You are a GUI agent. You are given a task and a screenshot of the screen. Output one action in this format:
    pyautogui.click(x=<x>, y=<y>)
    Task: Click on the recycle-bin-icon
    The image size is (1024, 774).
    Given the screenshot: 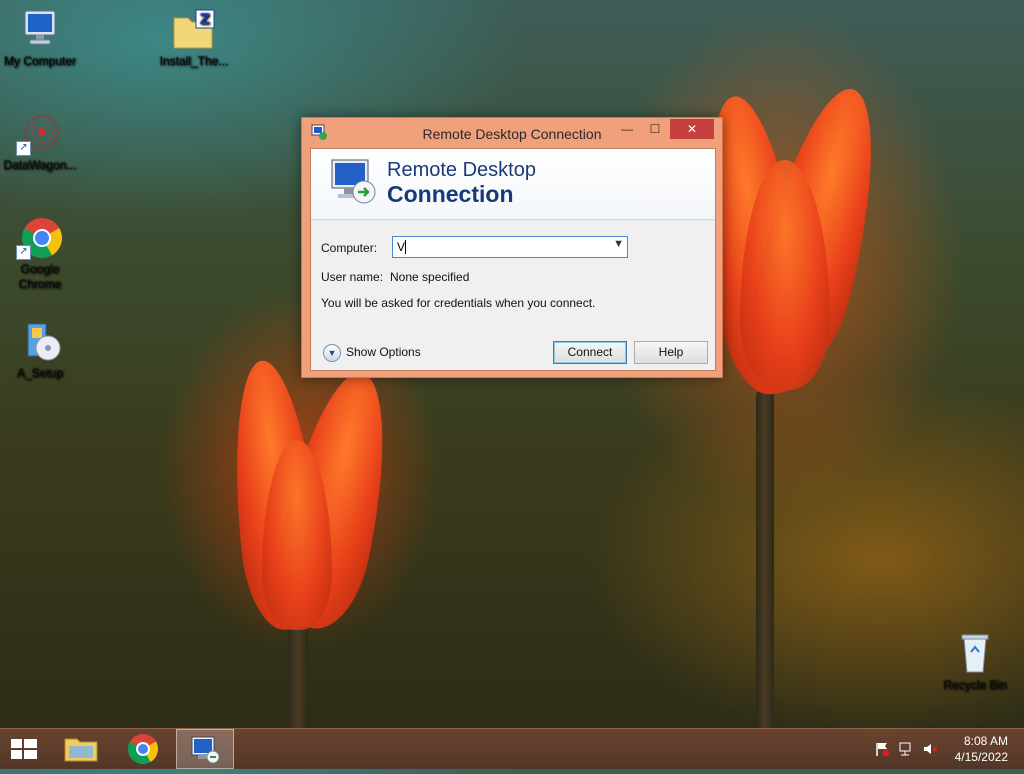 What is the action you would take?
    pyautogui.click(x=975, y=654)
    